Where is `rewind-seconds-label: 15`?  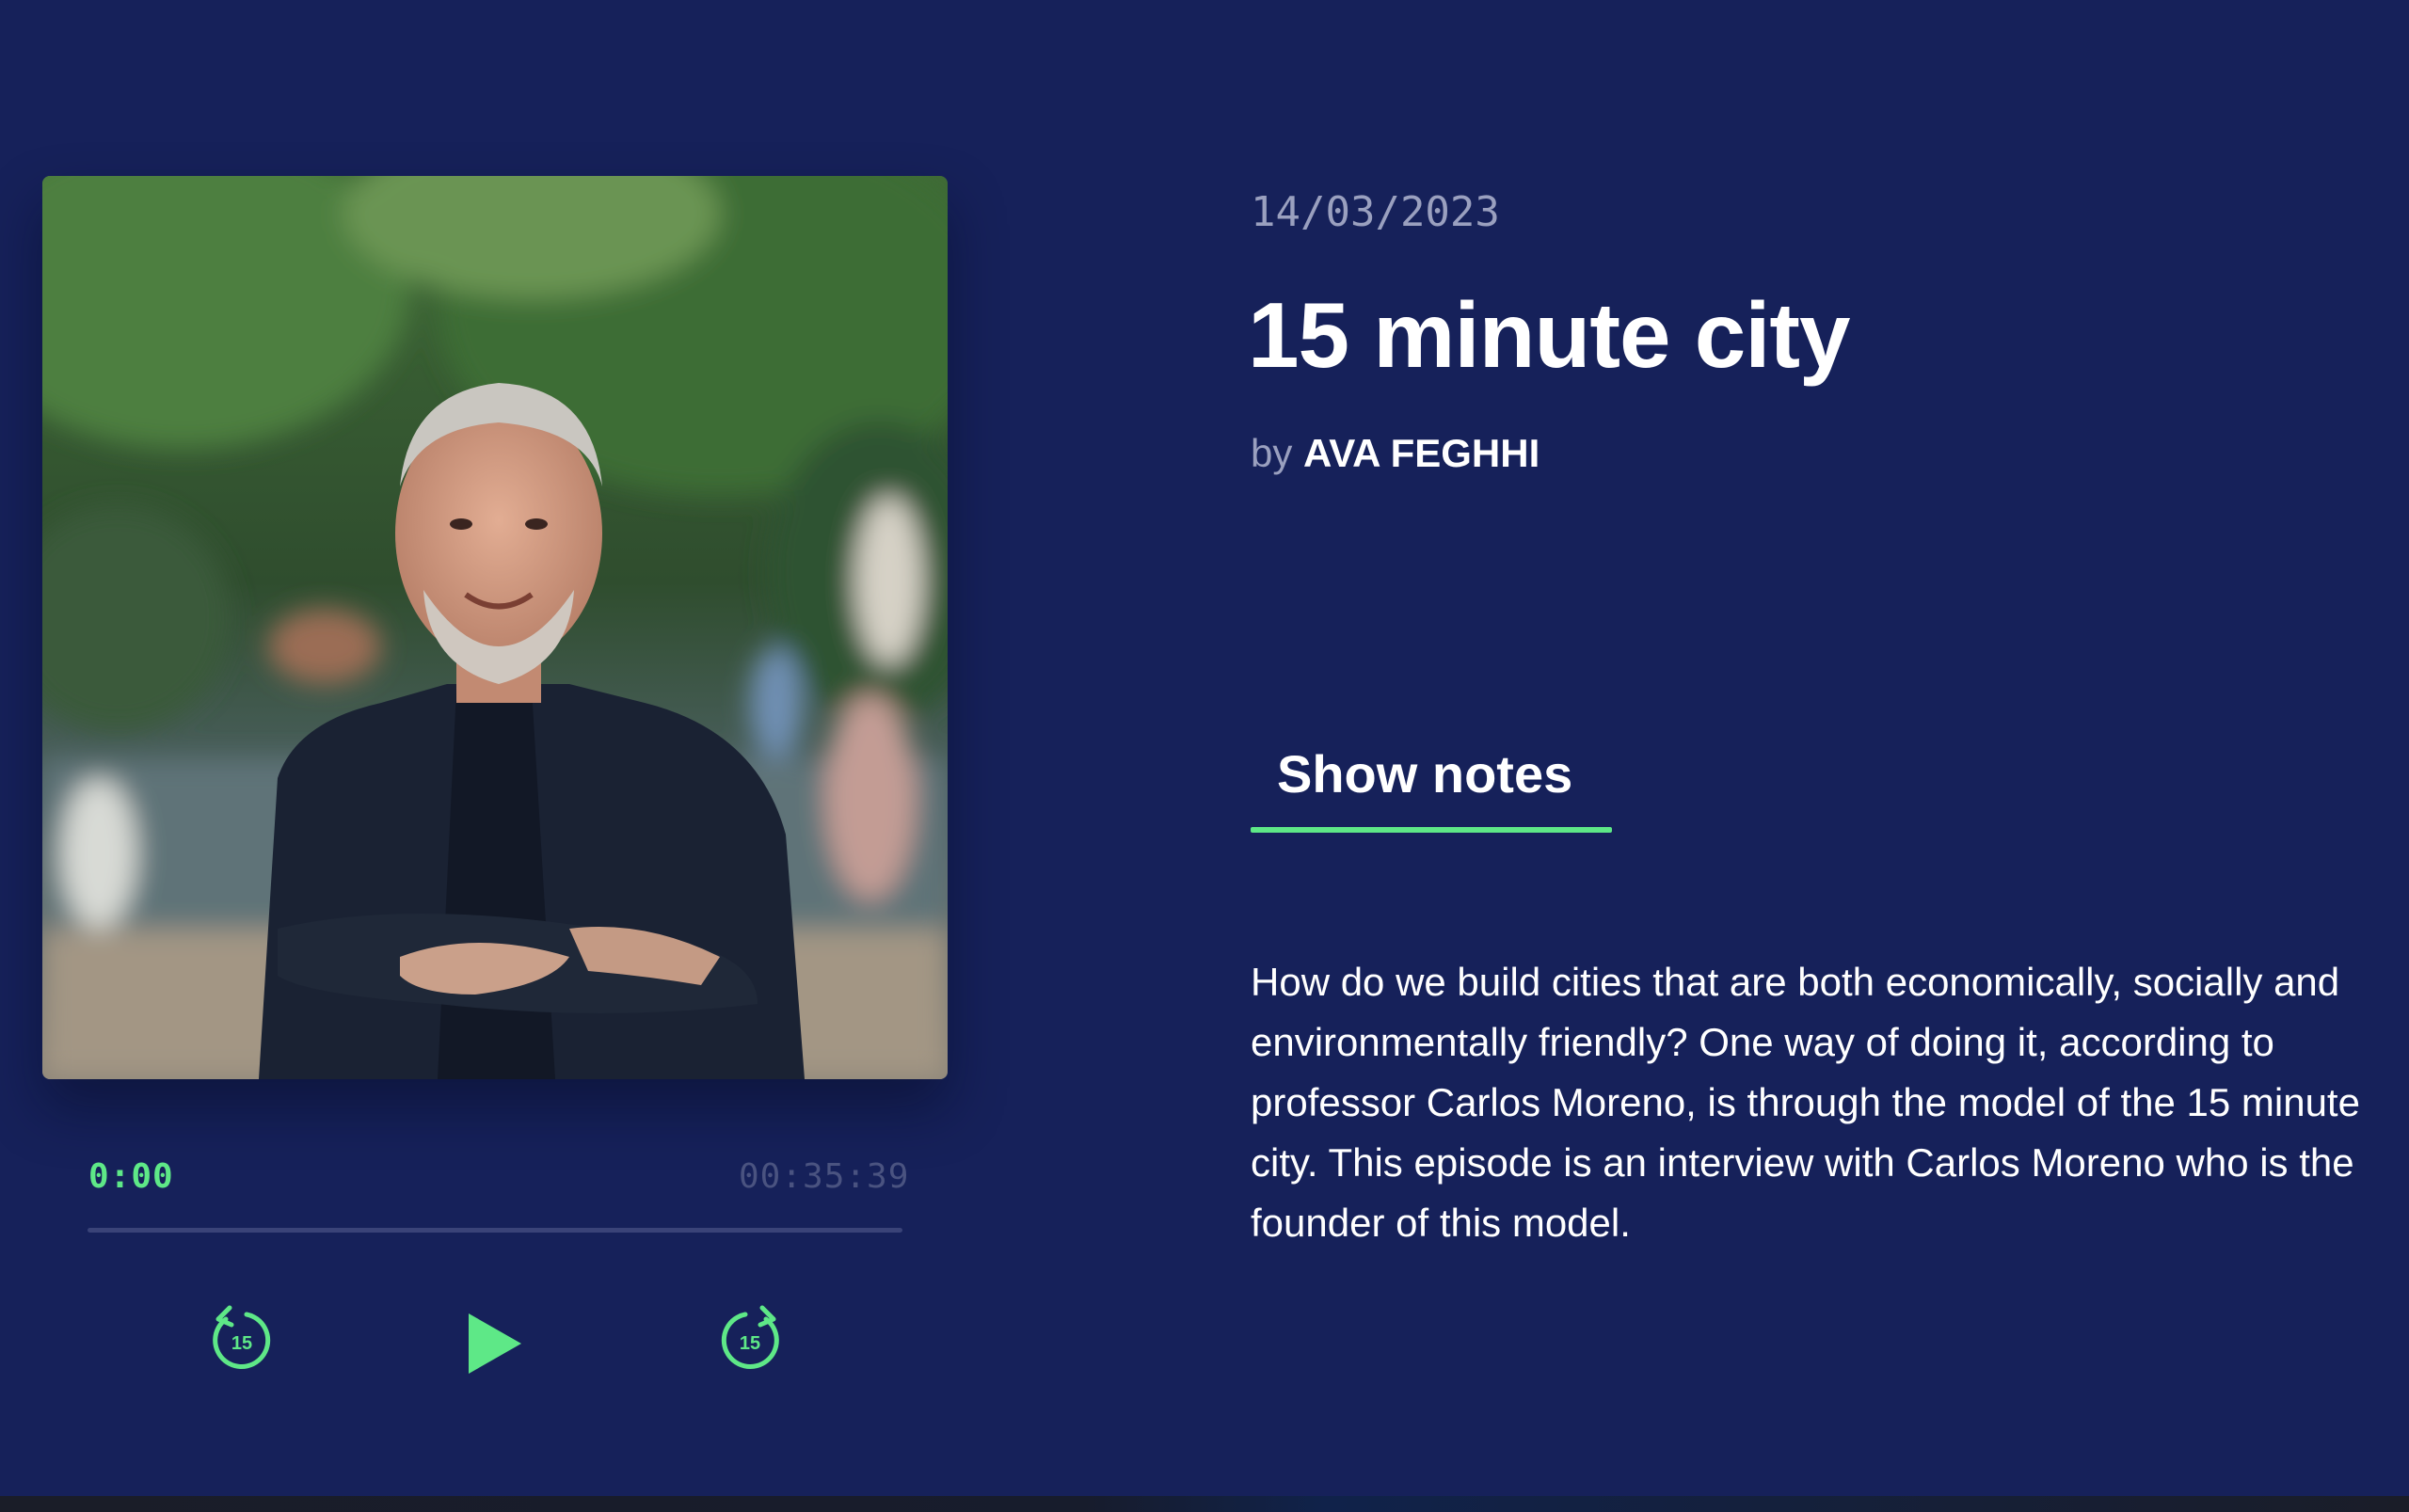 rewind-seconds-label: 15 is located at coordinates (241, 1344).